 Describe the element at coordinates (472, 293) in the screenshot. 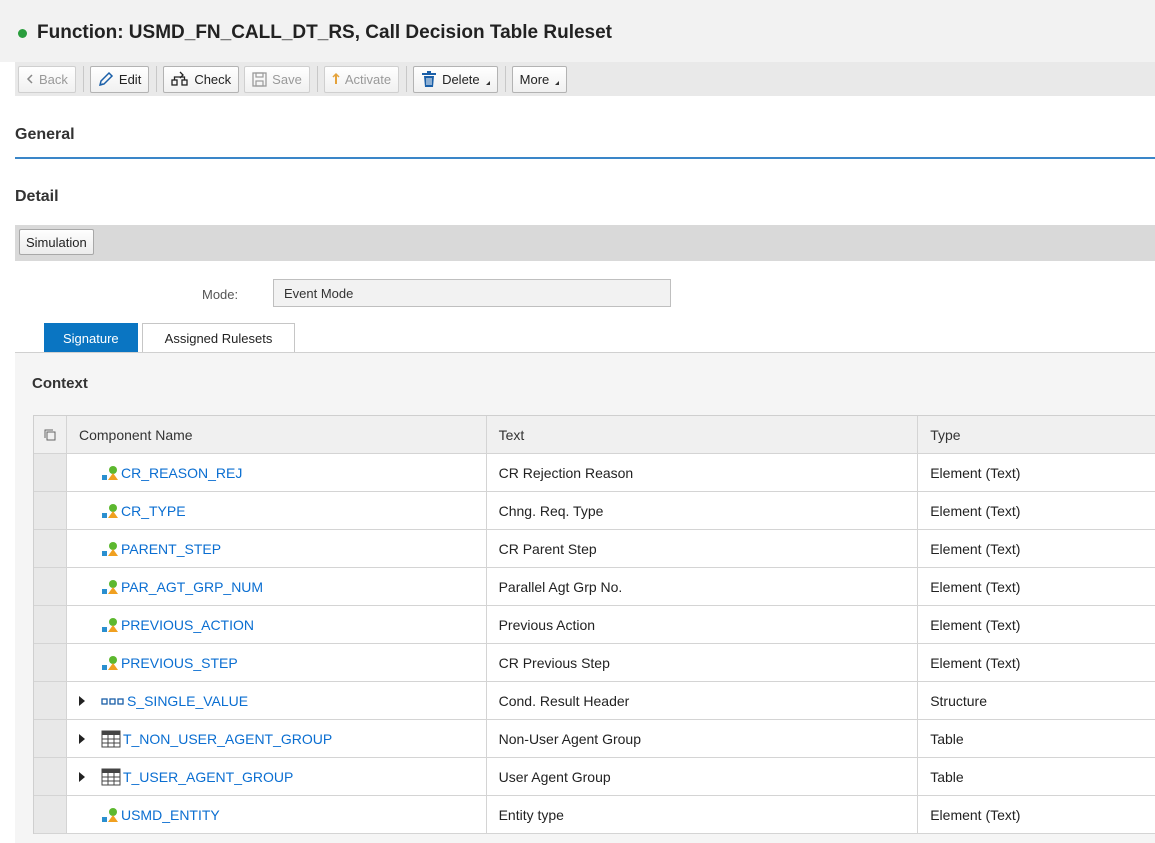

I see `mode-field: Event Mode` at that location.